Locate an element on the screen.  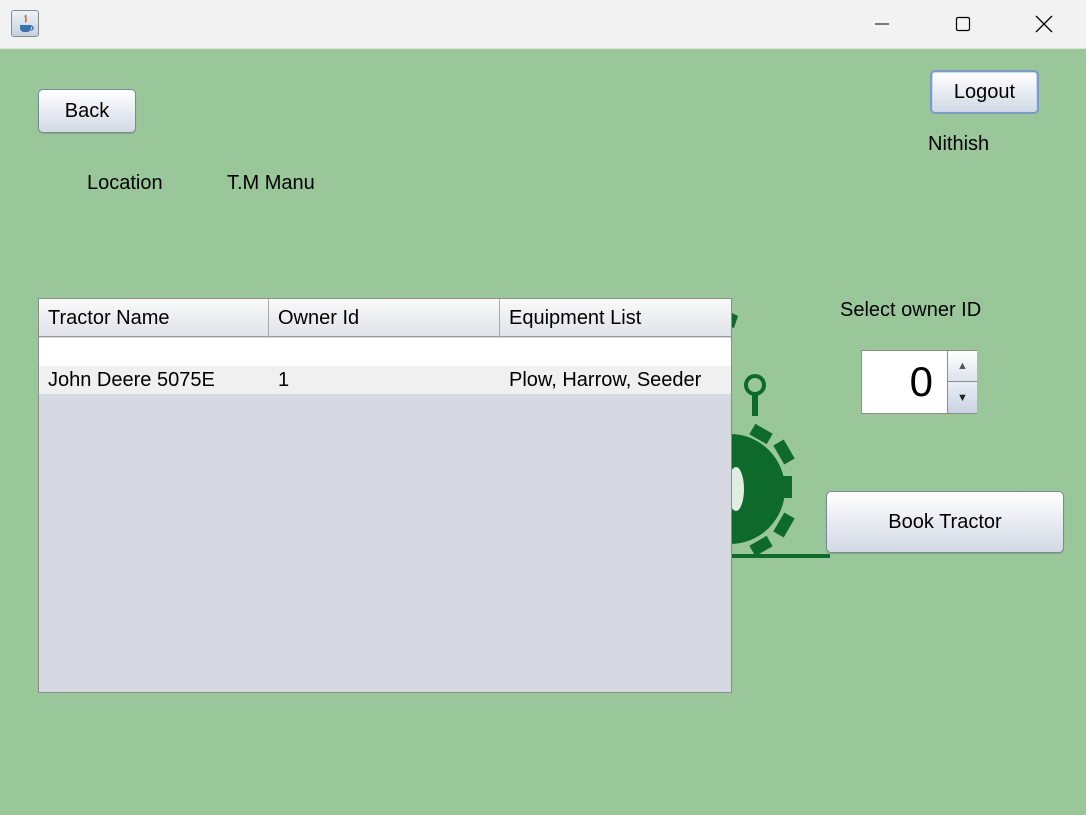
logout-button: Logout is located at coordinates (984, 92).